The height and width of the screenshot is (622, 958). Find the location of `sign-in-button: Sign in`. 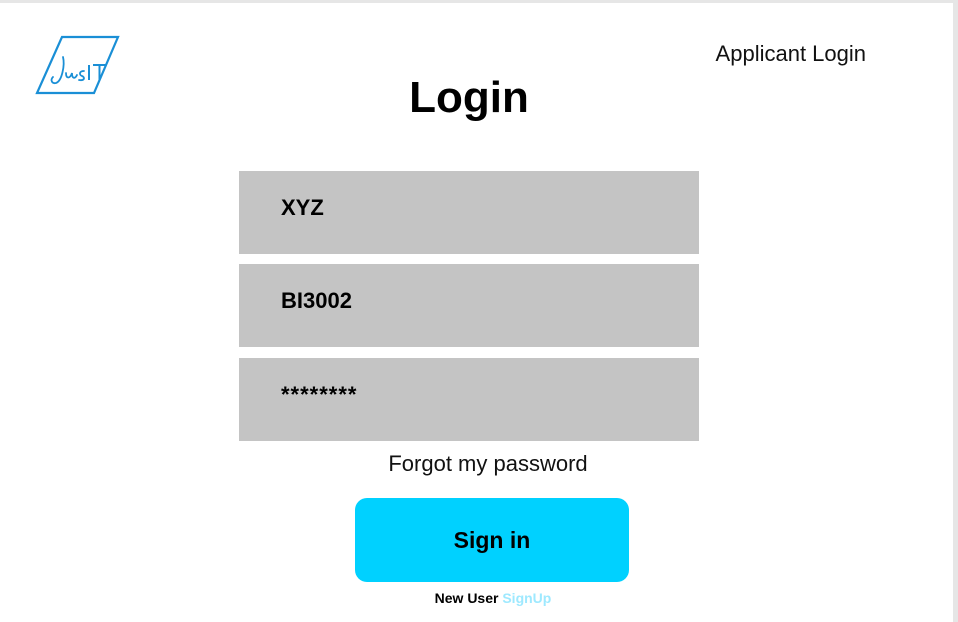

sign-in-button: Sign in is located at coordinates (492, 540).